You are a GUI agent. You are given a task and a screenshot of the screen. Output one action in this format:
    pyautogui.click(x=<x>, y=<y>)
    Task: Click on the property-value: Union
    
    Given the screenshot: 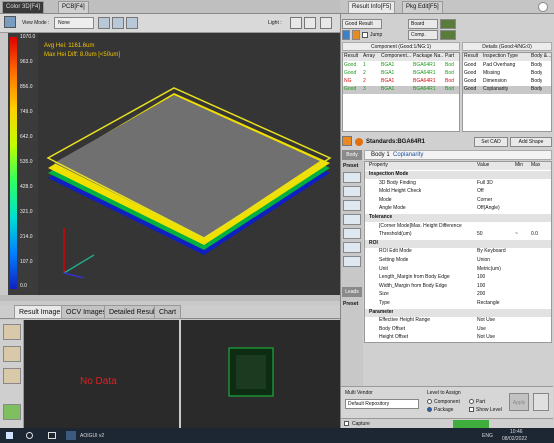 What is the action you would take?
    pyautogui.click(x=484, y=260)
    